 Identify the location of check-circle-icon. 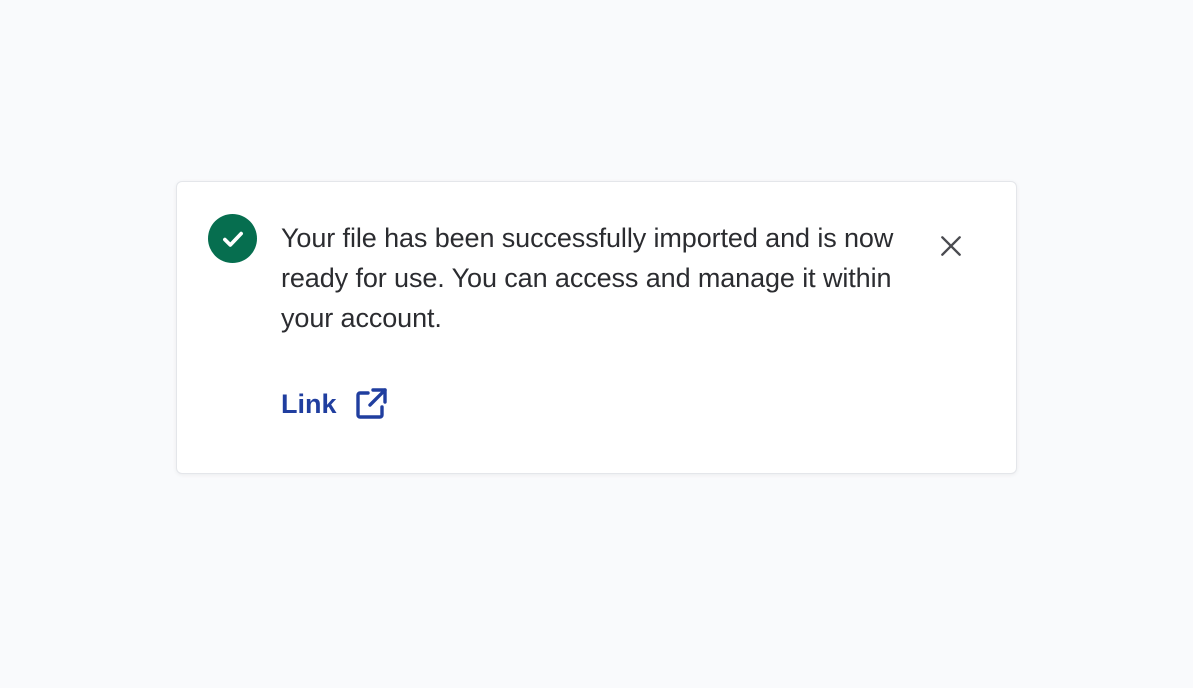
(232, 238).